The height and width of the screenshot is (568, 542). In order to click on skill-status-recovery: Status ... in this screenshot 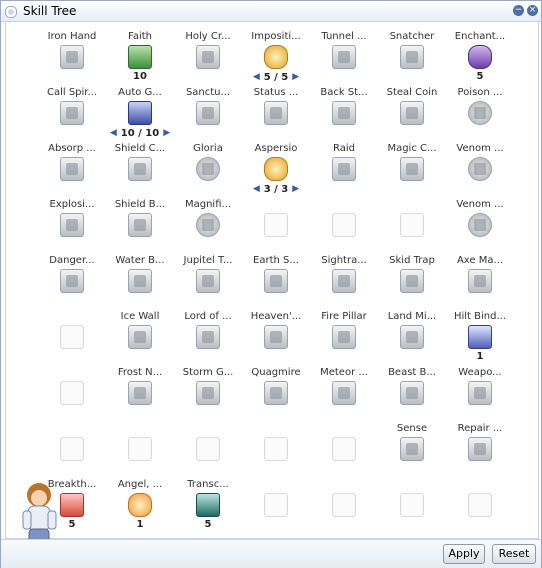, I will do `click(276, 106)`.